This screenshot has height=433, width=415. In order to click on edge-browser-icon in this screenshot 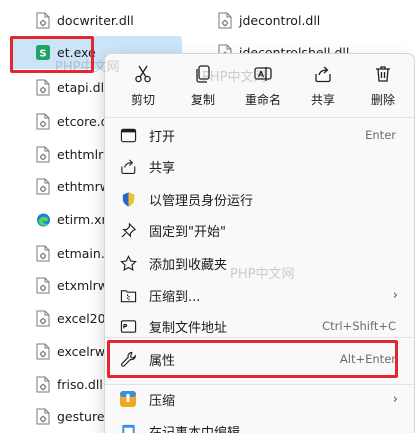, I will do `click(43, 219)`.